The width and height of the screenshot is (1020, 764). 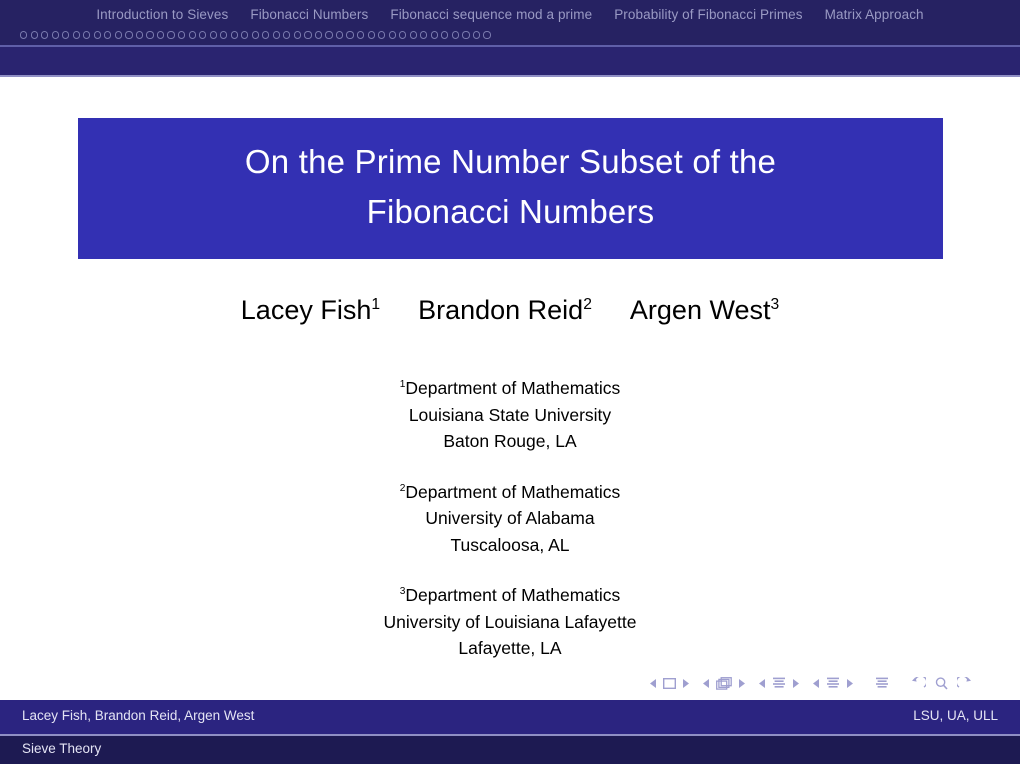 I want to click on next-slide-icon, so click(x=685, y=683).